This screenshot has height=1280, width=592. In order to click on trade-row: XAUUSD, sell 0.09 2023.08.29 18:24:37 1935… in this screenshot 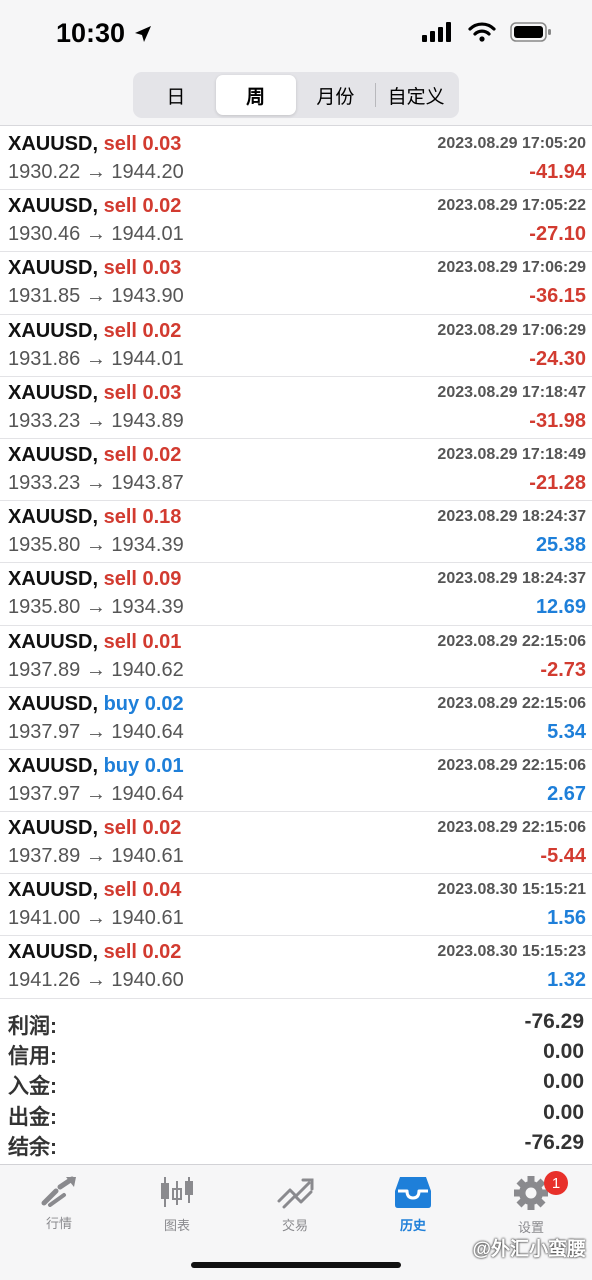, I will do `click(296, 594)`.